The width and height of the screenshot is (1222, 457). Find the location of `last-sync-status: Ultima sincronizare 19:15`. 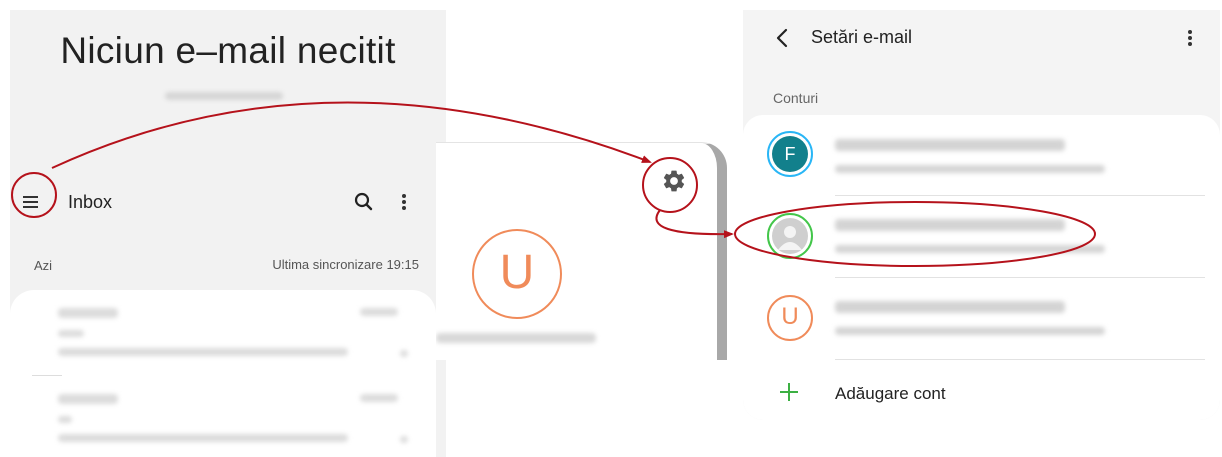

last-sync-status: Ultima sincronizare 19:15 is located at coordinates (345, 264).